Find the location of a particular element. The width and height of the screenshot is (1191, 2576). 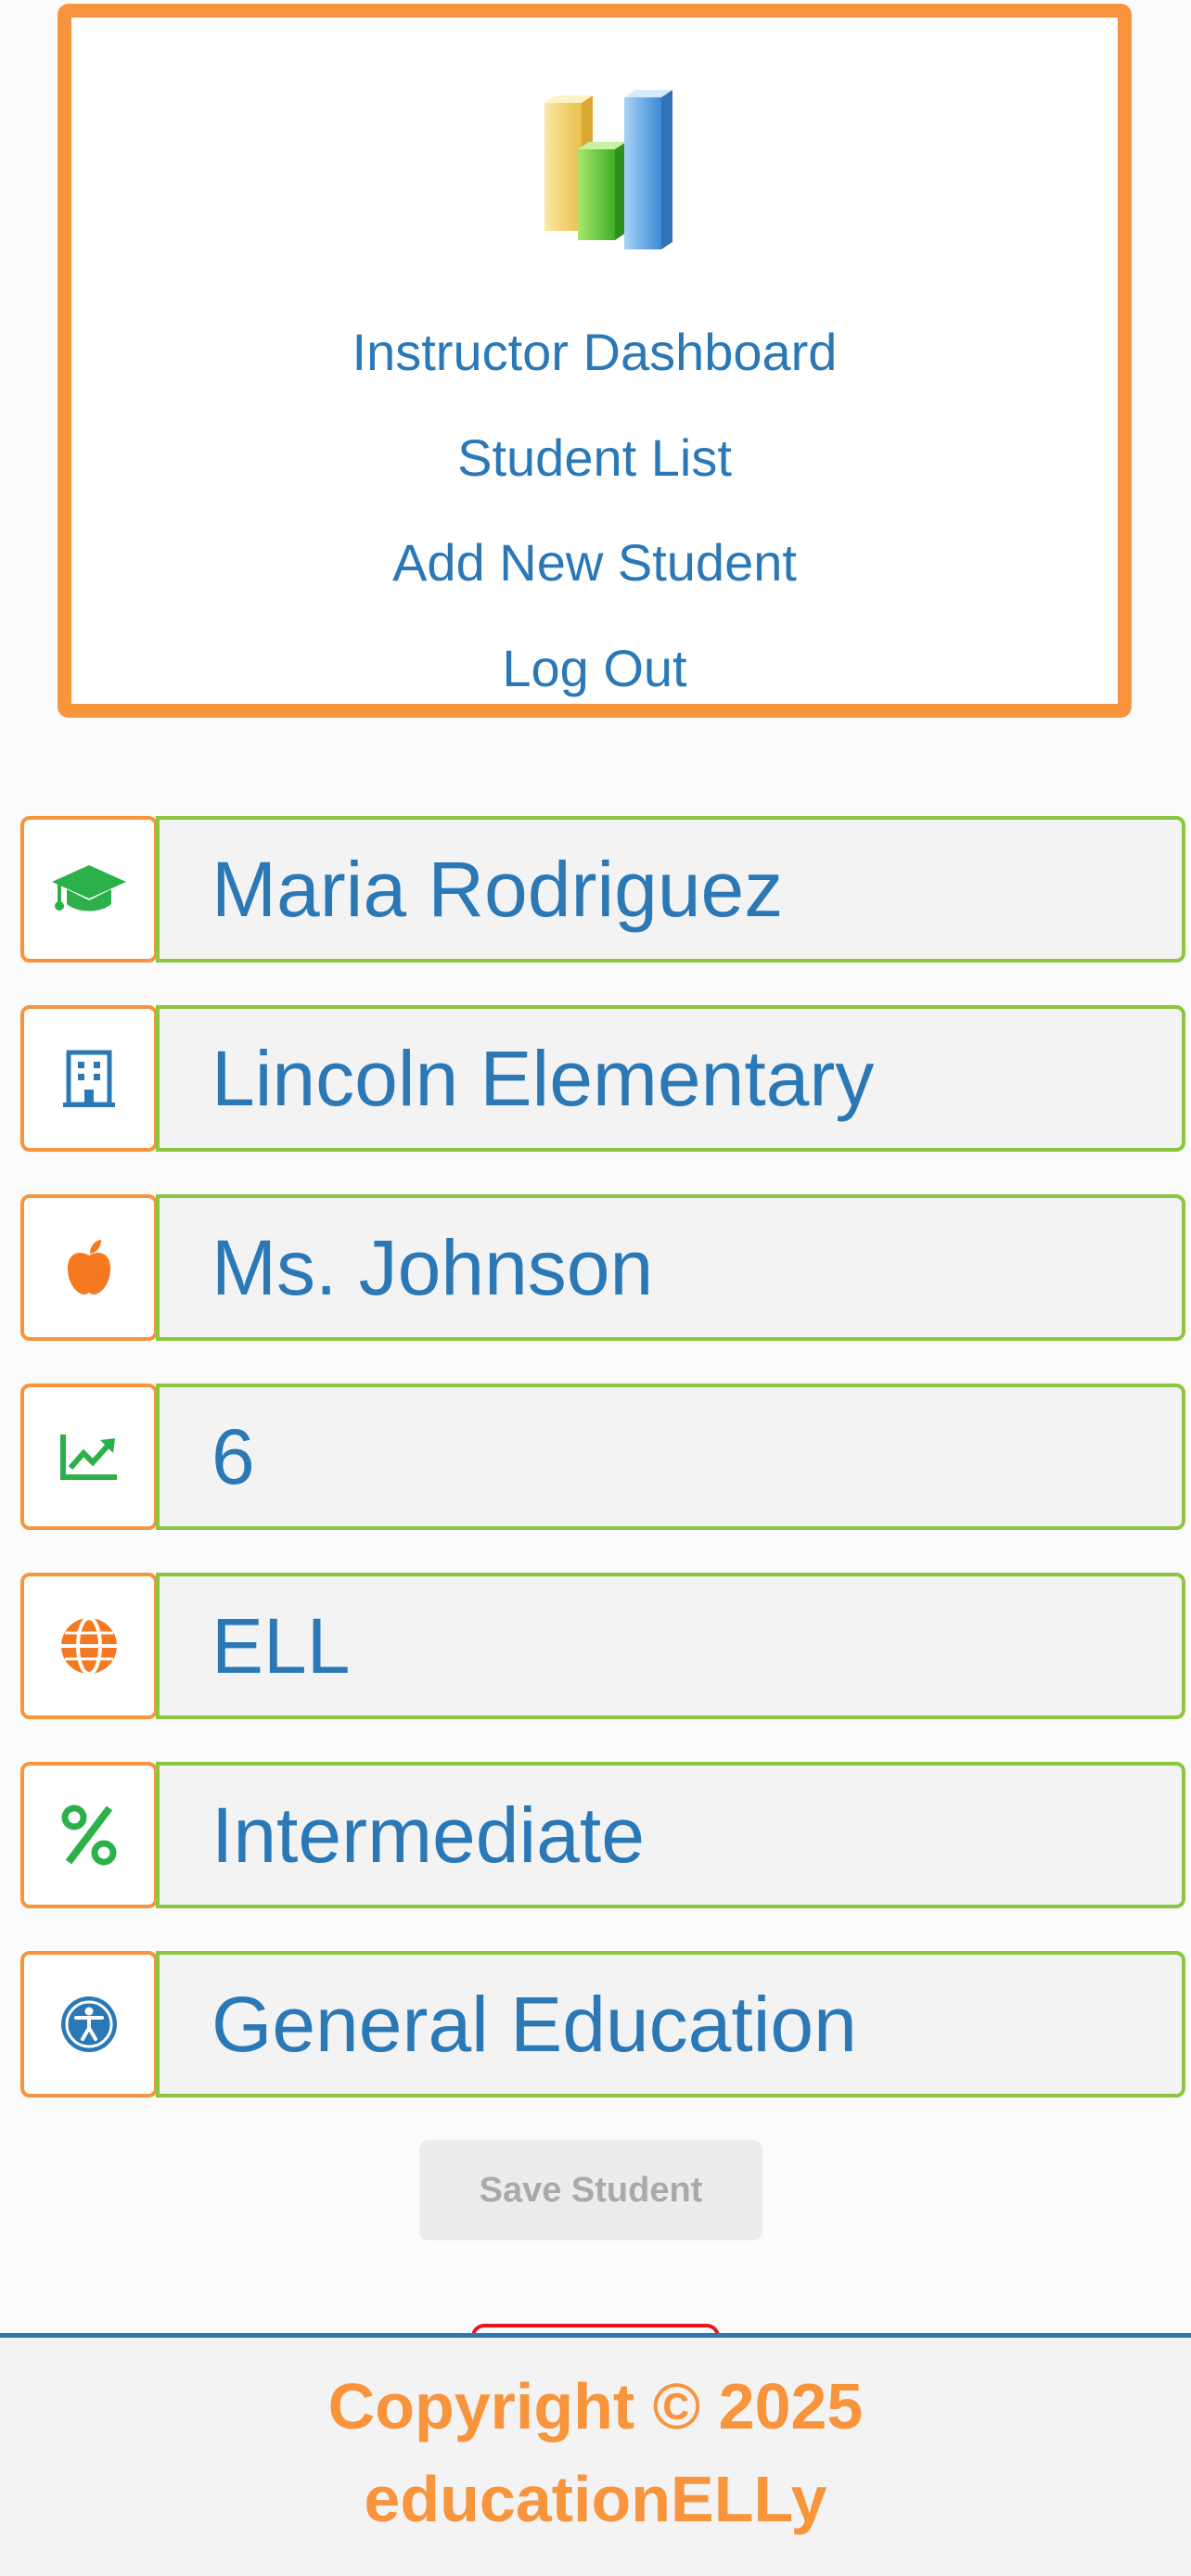

grade-icon-box is located at coordinates (89, 1457).